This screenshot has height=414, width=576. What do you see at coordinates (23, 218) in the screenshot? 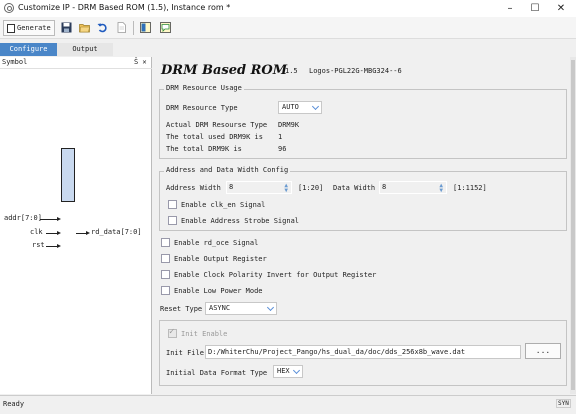
I see `pin-label-addr: addr[7:0]` at bounding box center [23, 218].